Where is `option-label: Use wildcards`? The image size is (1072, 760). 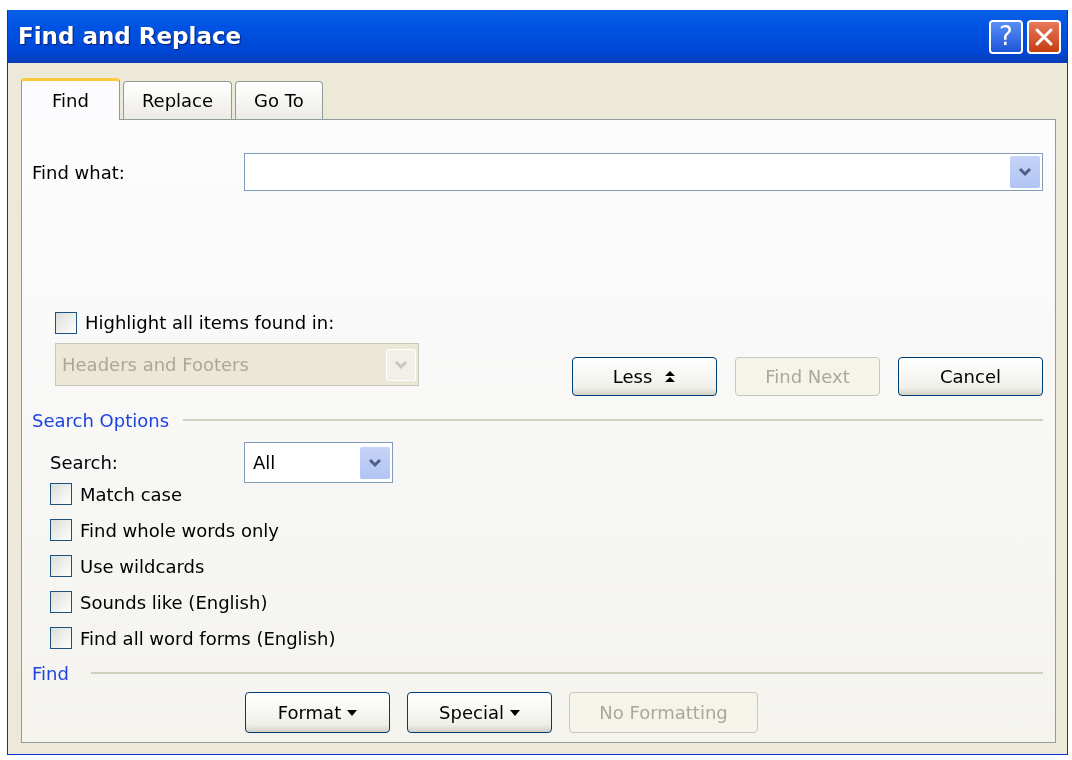 option-label: Use wildcards is located at coordinates (142, 566).